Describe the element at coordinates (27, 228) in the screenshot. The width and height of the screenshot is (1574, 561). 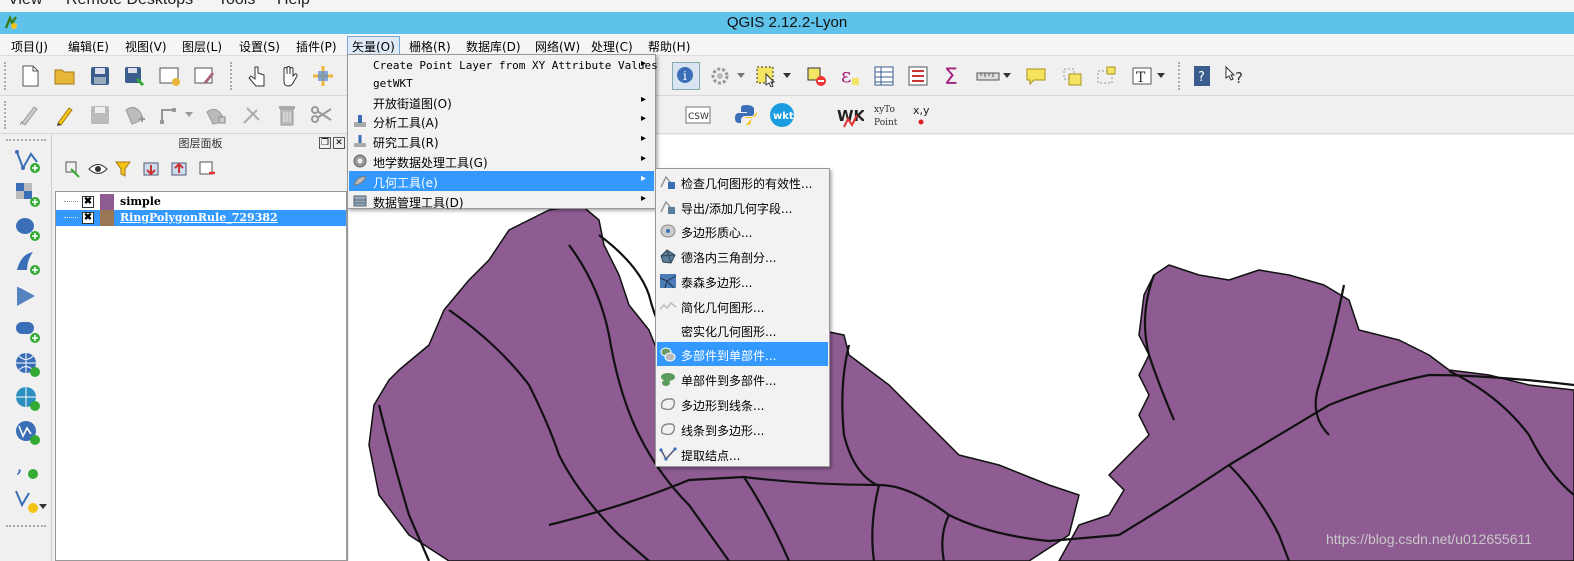
I see `add-postgis-layer-icon` at that location.